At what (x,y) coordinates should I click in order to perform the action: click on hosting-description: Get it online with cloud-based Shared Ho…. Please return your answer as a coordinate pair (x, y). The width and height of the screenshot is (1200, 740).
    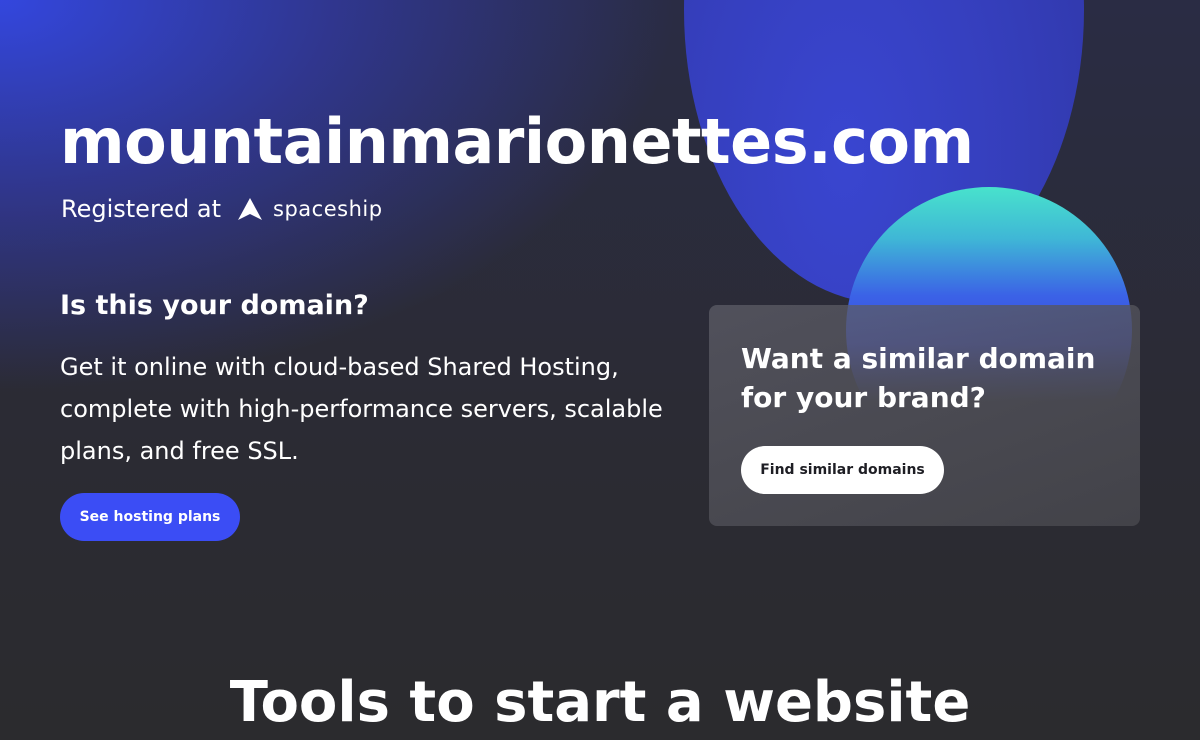
    Looking at the image, I should click on (361, 409).